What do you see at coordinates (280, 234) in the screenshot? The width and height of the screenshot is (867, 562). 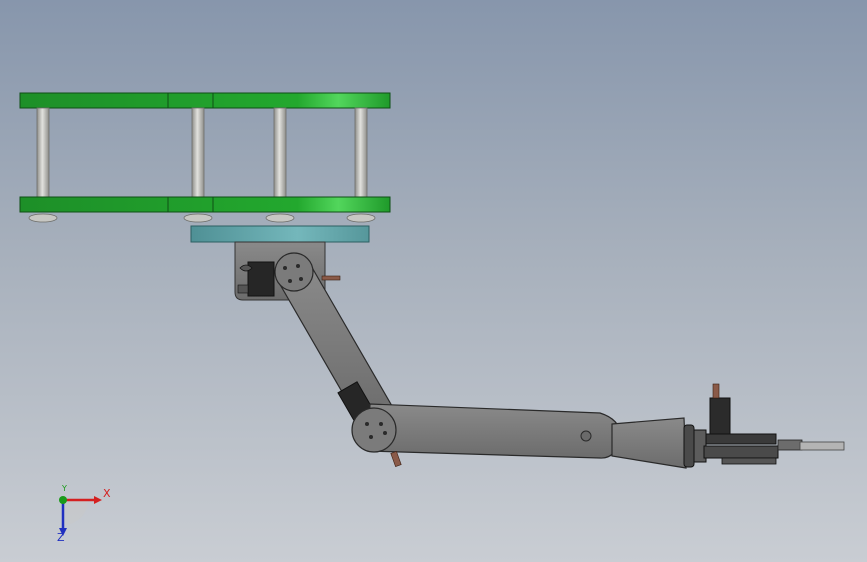 I see `base-rotation-plate` at bounding box center [280, 234].